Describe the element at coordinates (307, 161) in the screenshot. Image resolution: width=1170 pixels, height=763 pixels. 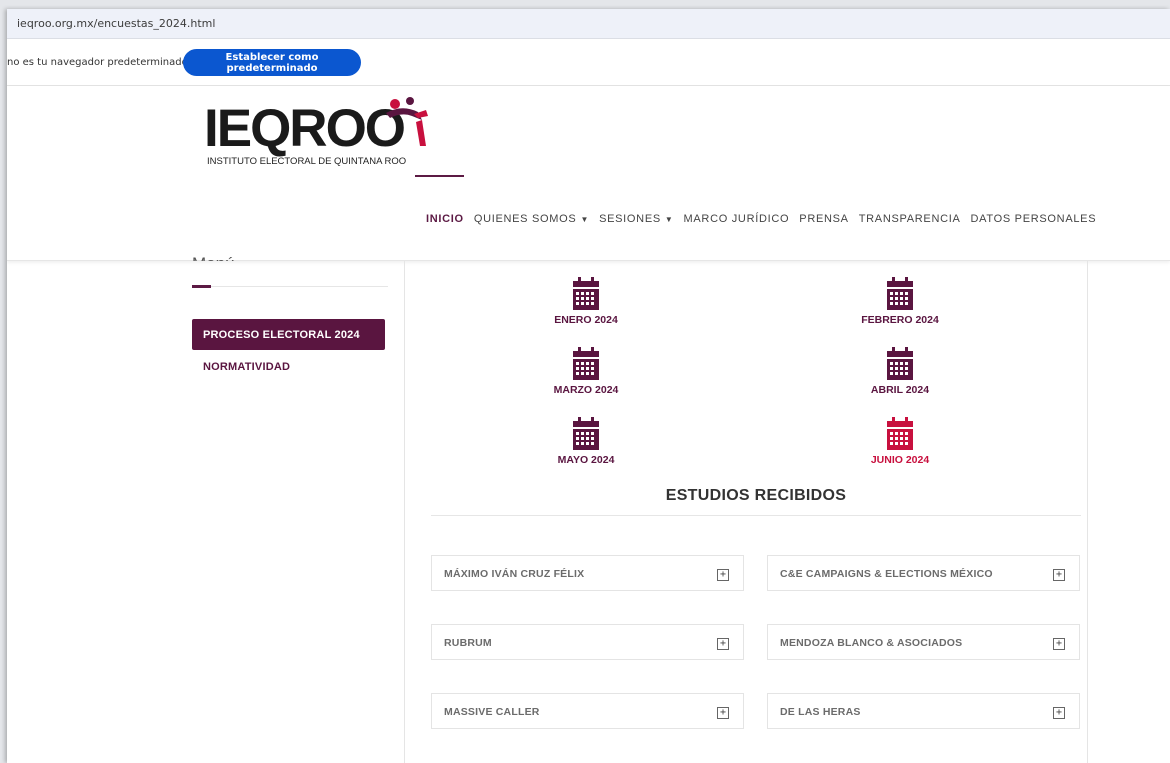
I see `logo-subtitle: INSTITUTO ELECTORAL DE QUINTANA ROO` at that location.